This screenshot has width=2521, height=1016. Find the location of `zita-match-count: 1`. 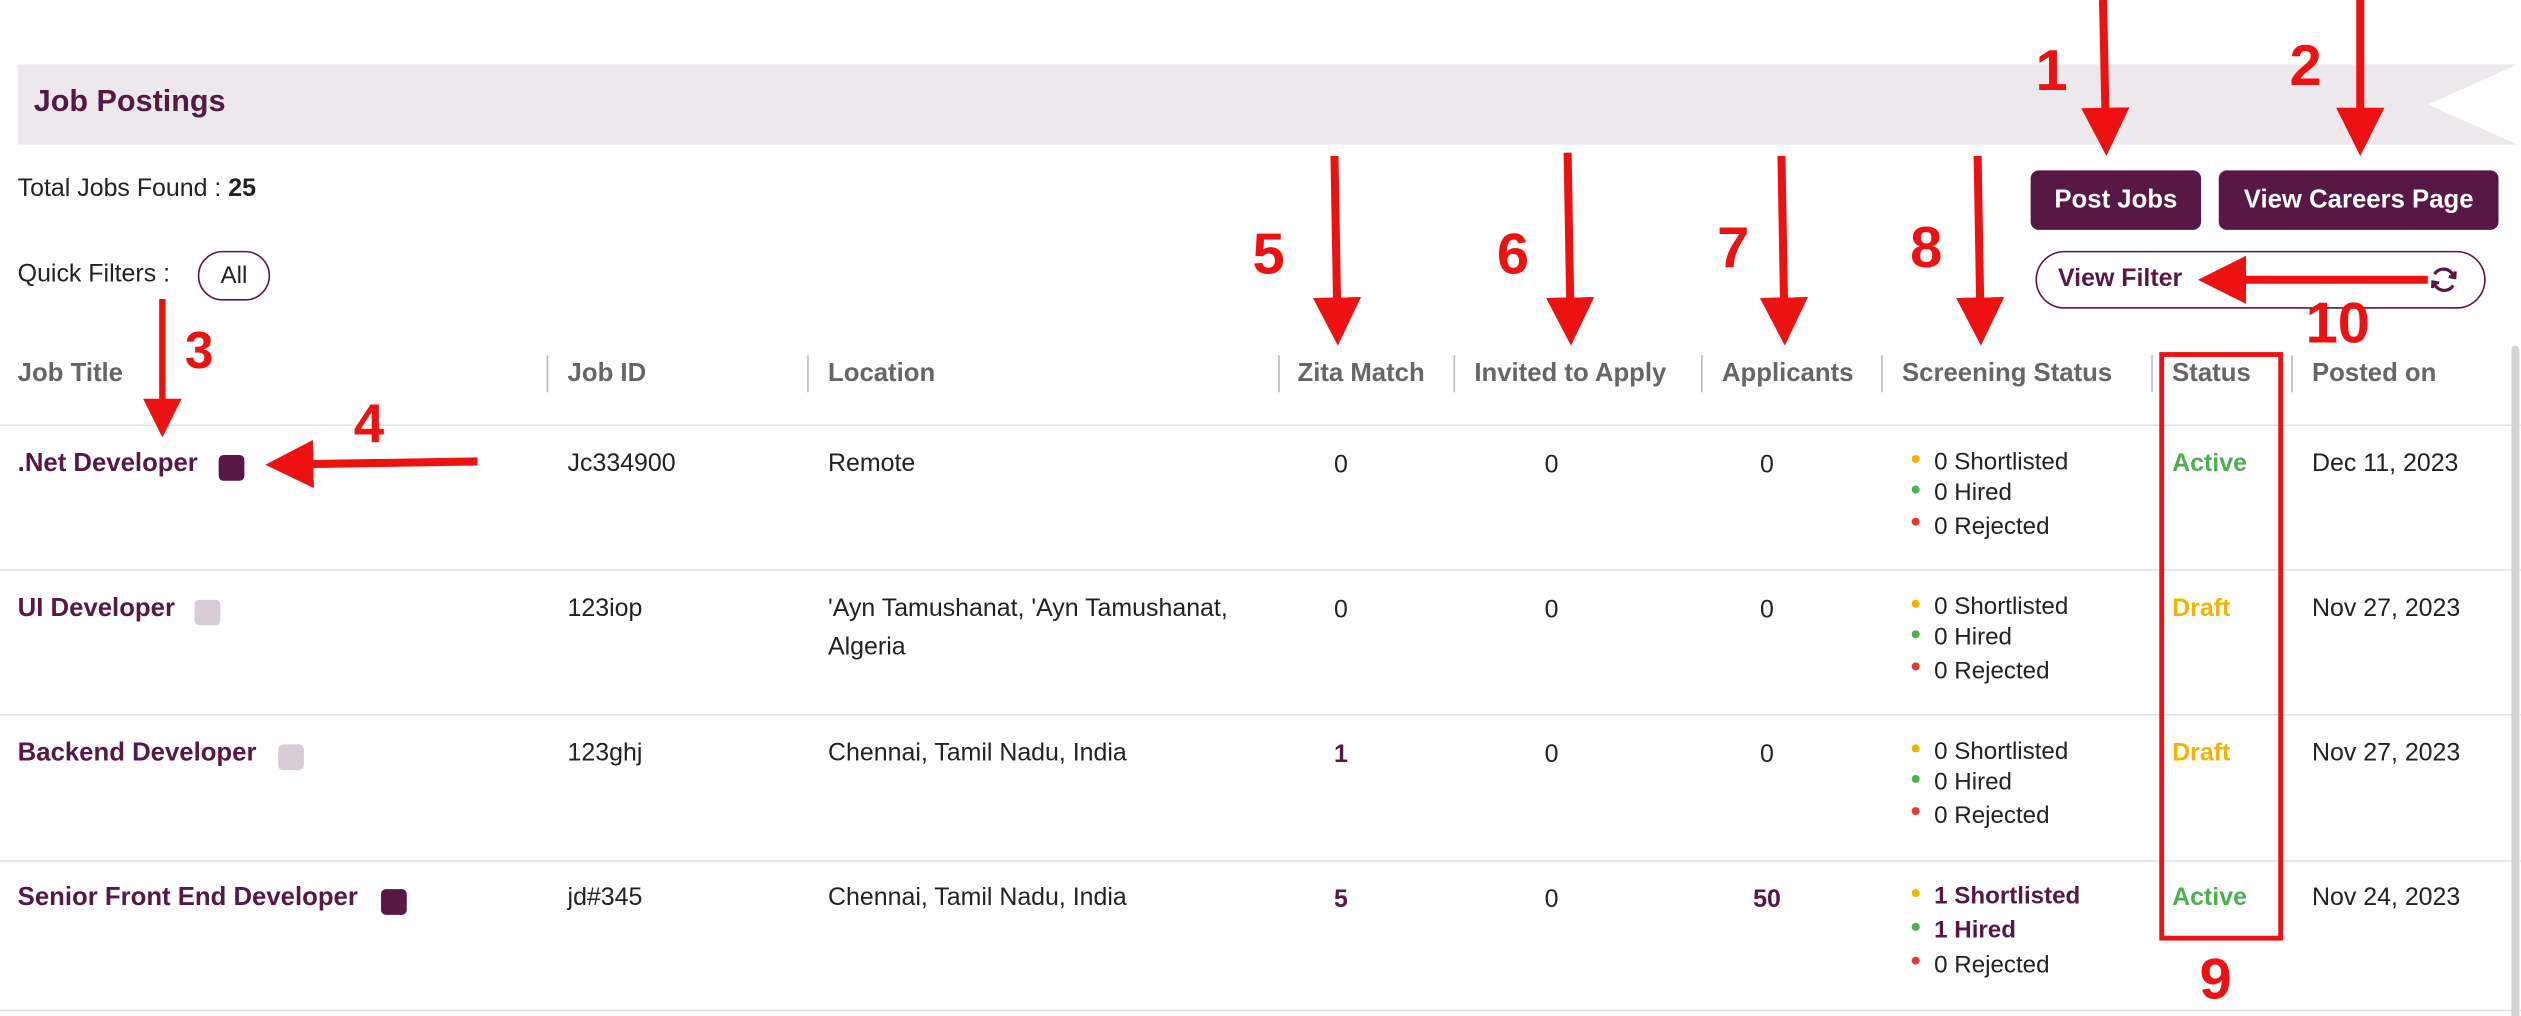

zita-match-count: 1 is located at coordinates (1341, 755).